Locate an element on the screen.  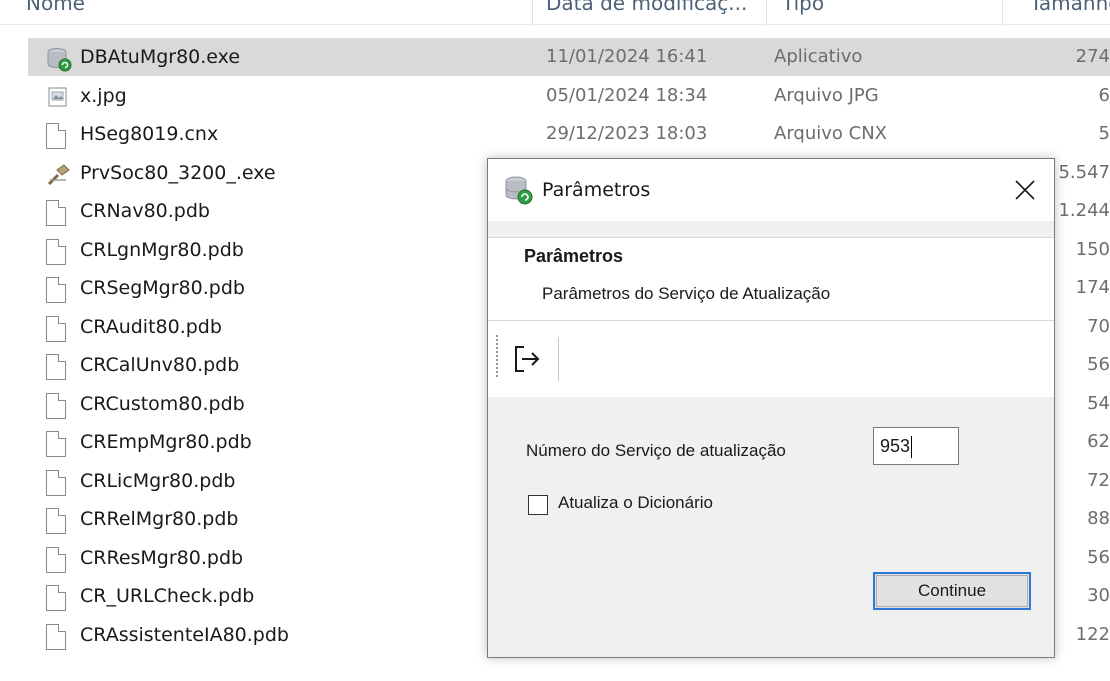
file-name: CRResMgr80.pdb is located at coordinates (162, 557).